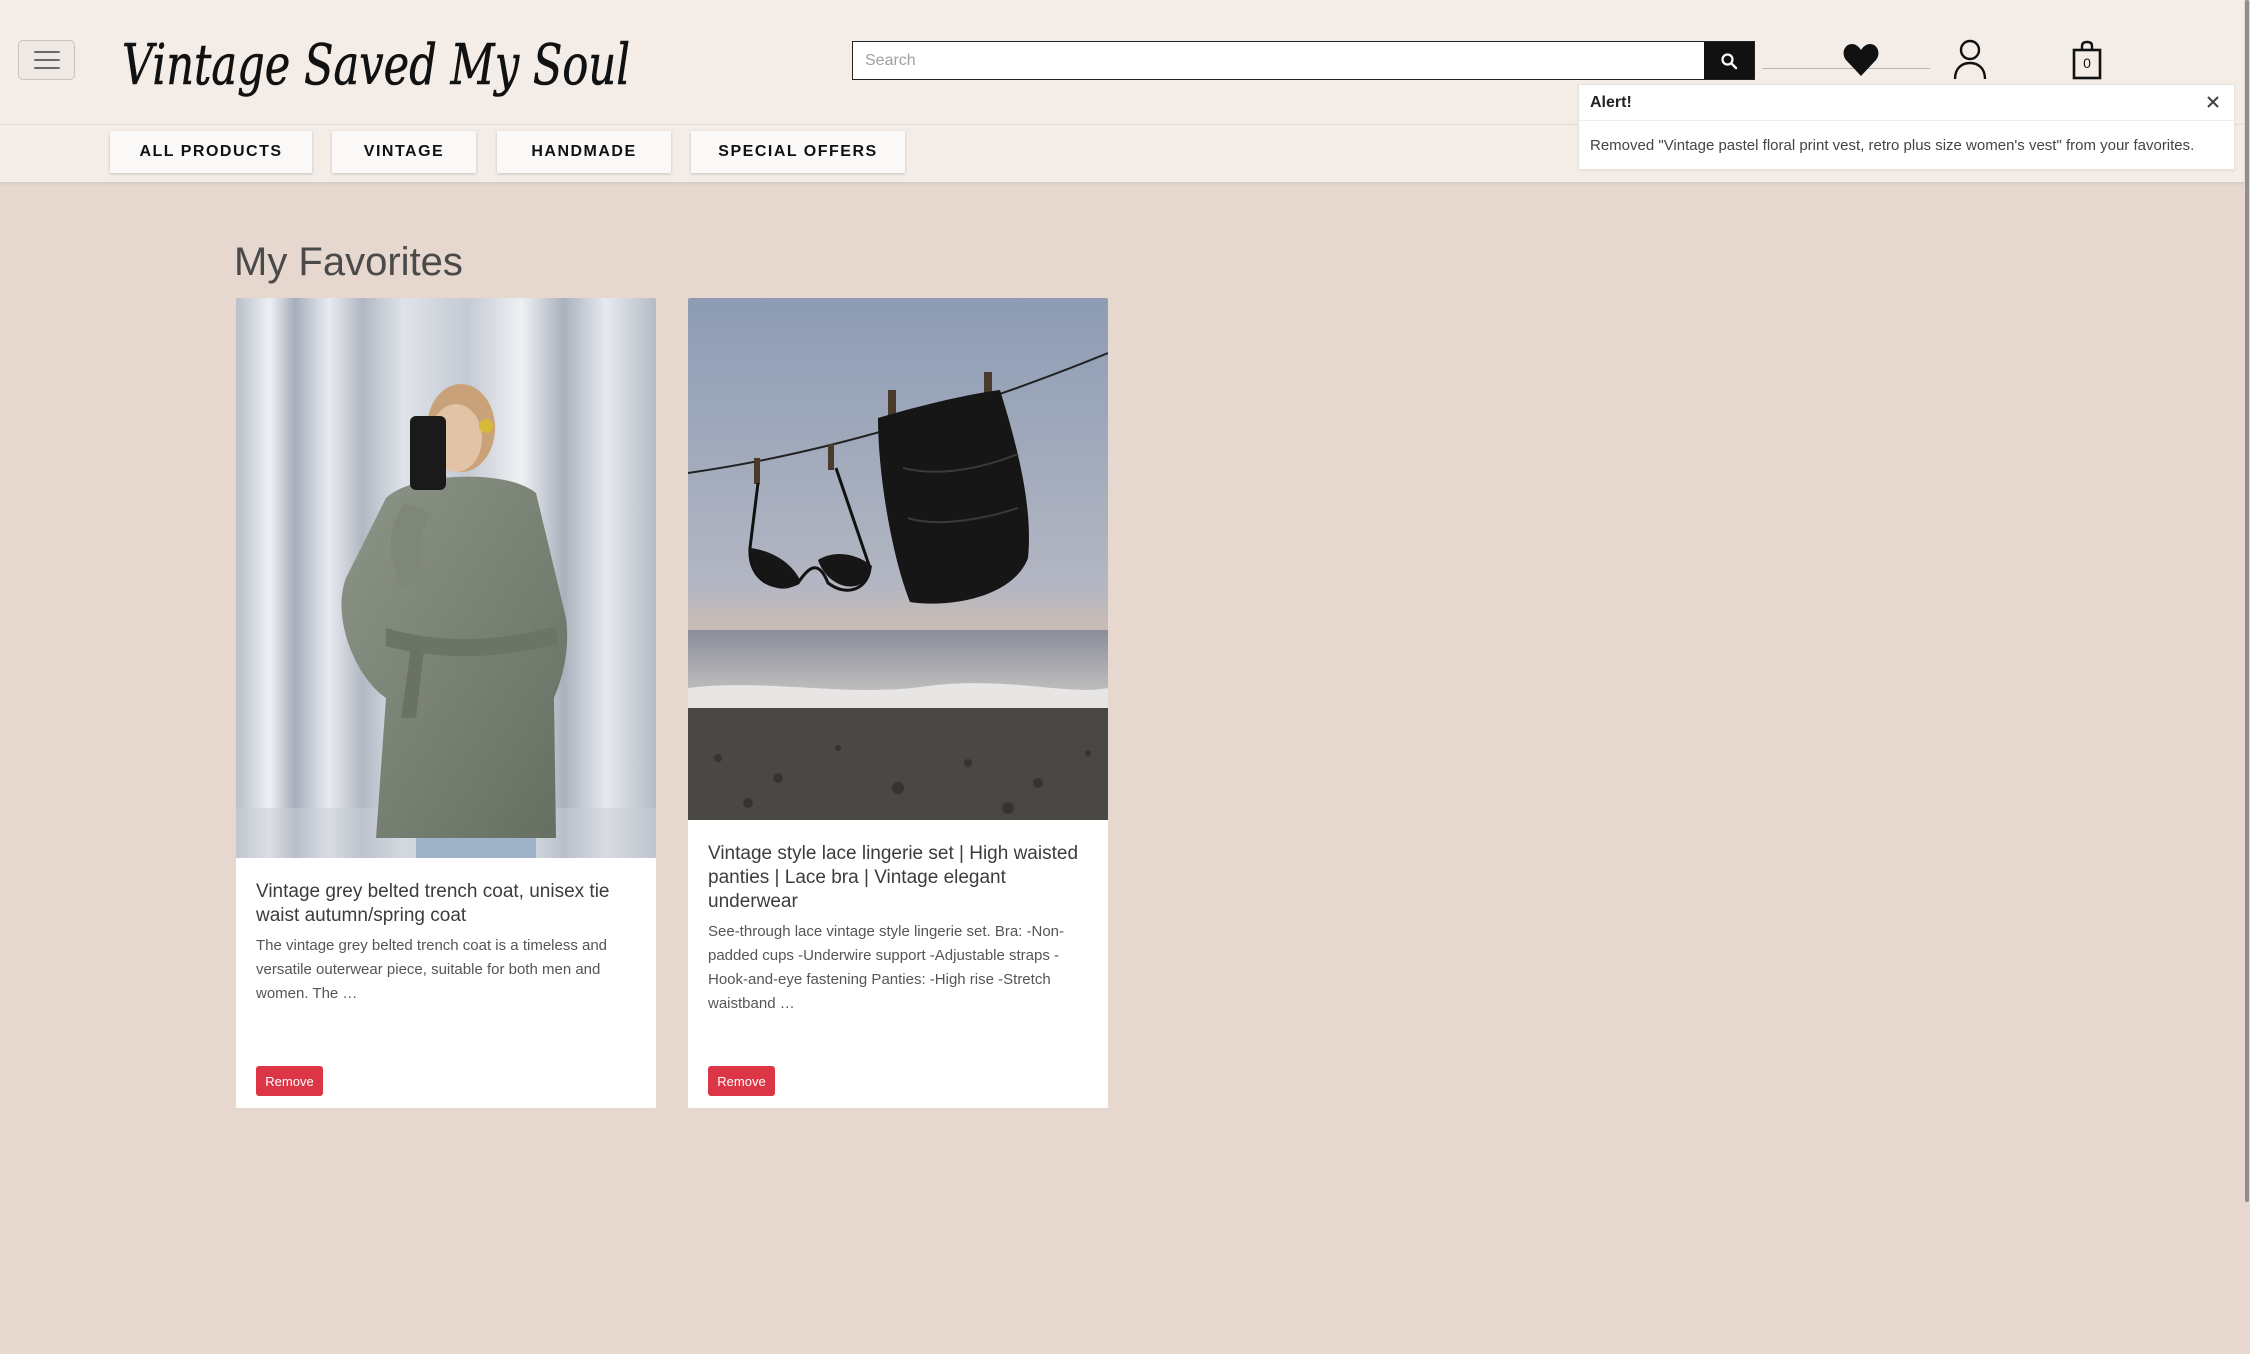 This screenshot has height=1354, width=2250. I want to click on svg-text: Vintage Saved My Soul, so click(376, 65).